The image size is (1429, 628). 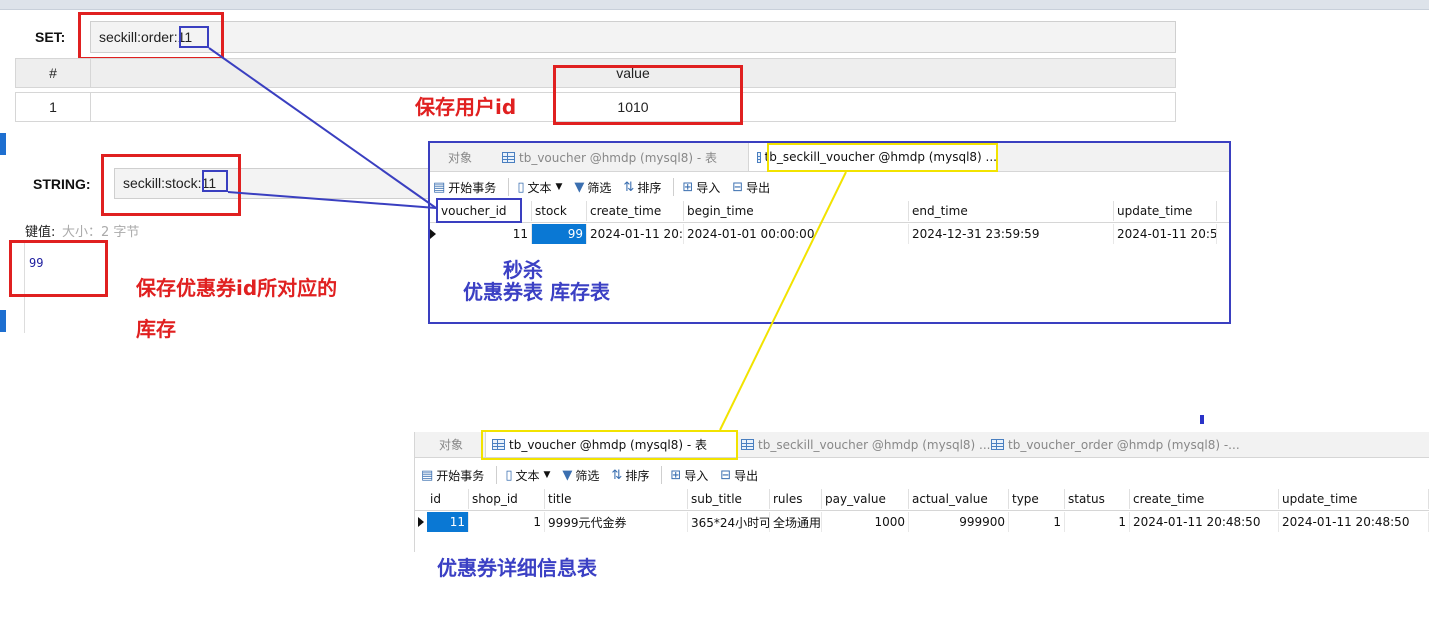 I want to click on set-key-to-voucher-id-line, so click(x=322, y=128).